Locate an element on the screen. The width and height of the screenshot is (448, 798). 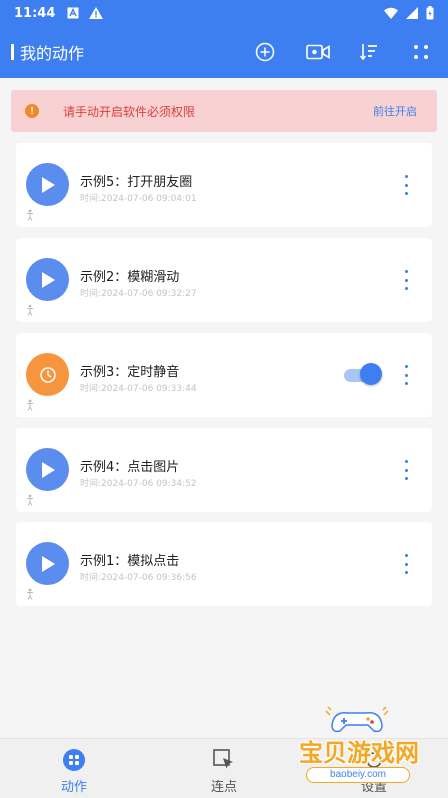
action-card: 示例4：点击图片 时间:2024-07-06 09:34:52 is located at coordinates (224, 470).